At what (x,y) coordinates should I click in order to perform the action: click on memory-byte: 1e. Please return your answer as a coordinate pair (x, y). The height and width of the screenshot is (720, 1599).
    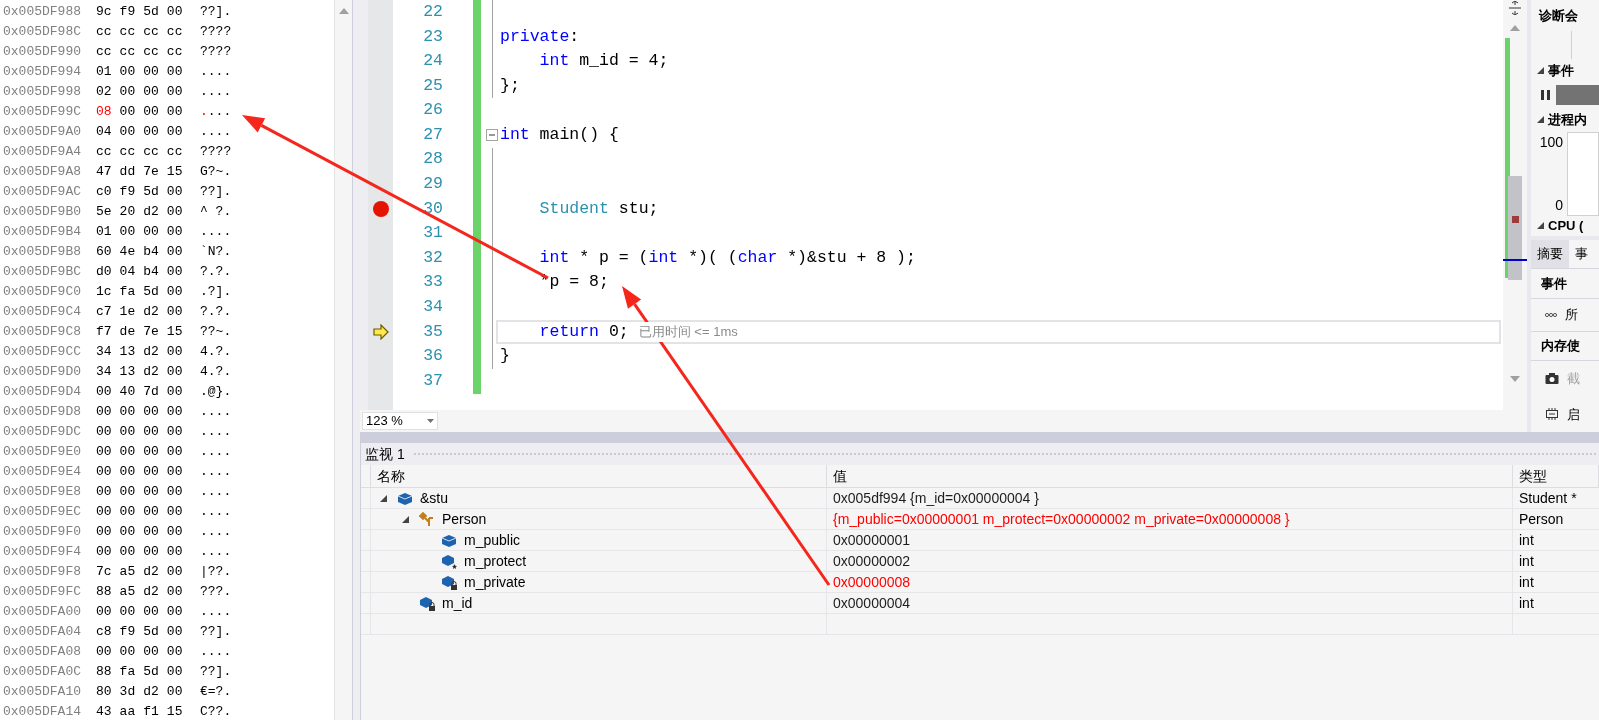
    Looking at the image, I should click on (127, 312).